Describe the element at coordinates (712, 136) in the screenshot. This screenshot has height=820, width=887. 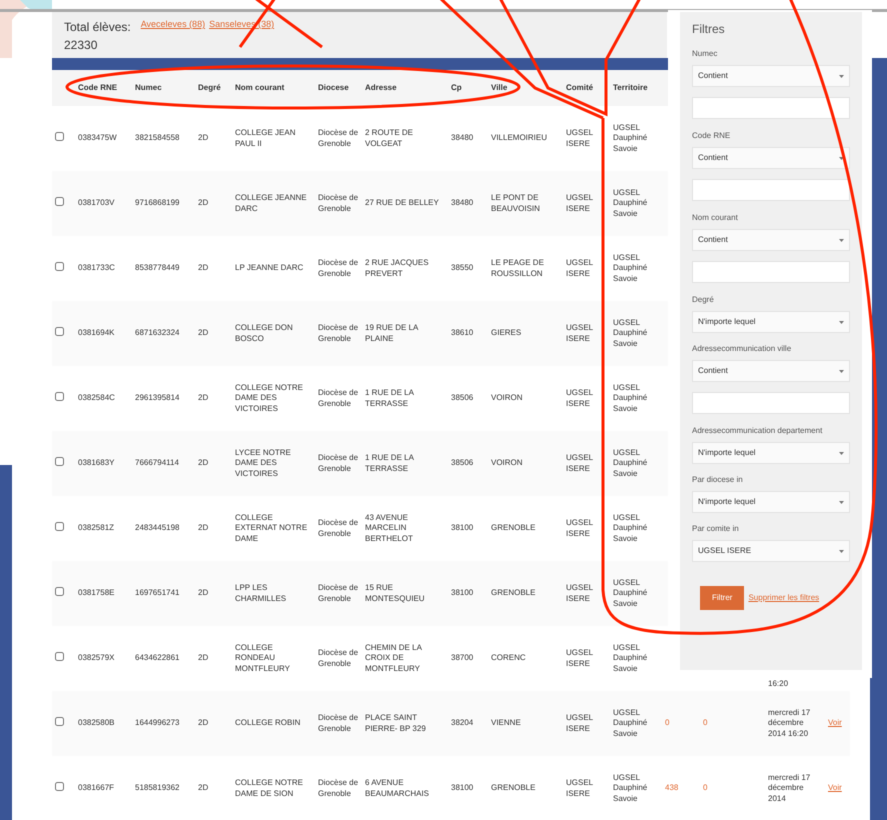
I see `filter-label: Code RNE` at that location.